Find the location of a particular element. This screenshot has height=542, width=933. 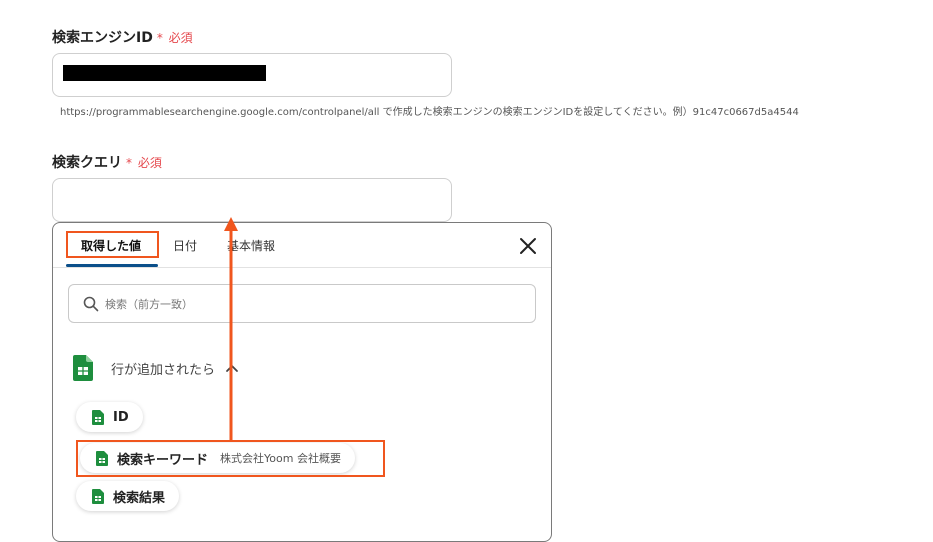

annotation-arrow-up-icon is located at coordinates (231, 328).